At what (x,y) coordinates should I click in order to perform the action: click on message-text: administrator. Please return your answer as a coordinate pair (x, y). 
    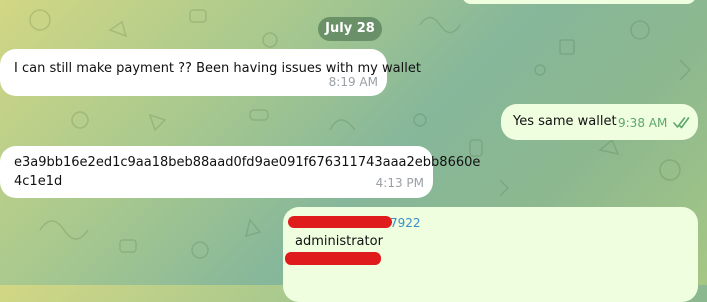
    Looking at the image, I should click on (339, 241).